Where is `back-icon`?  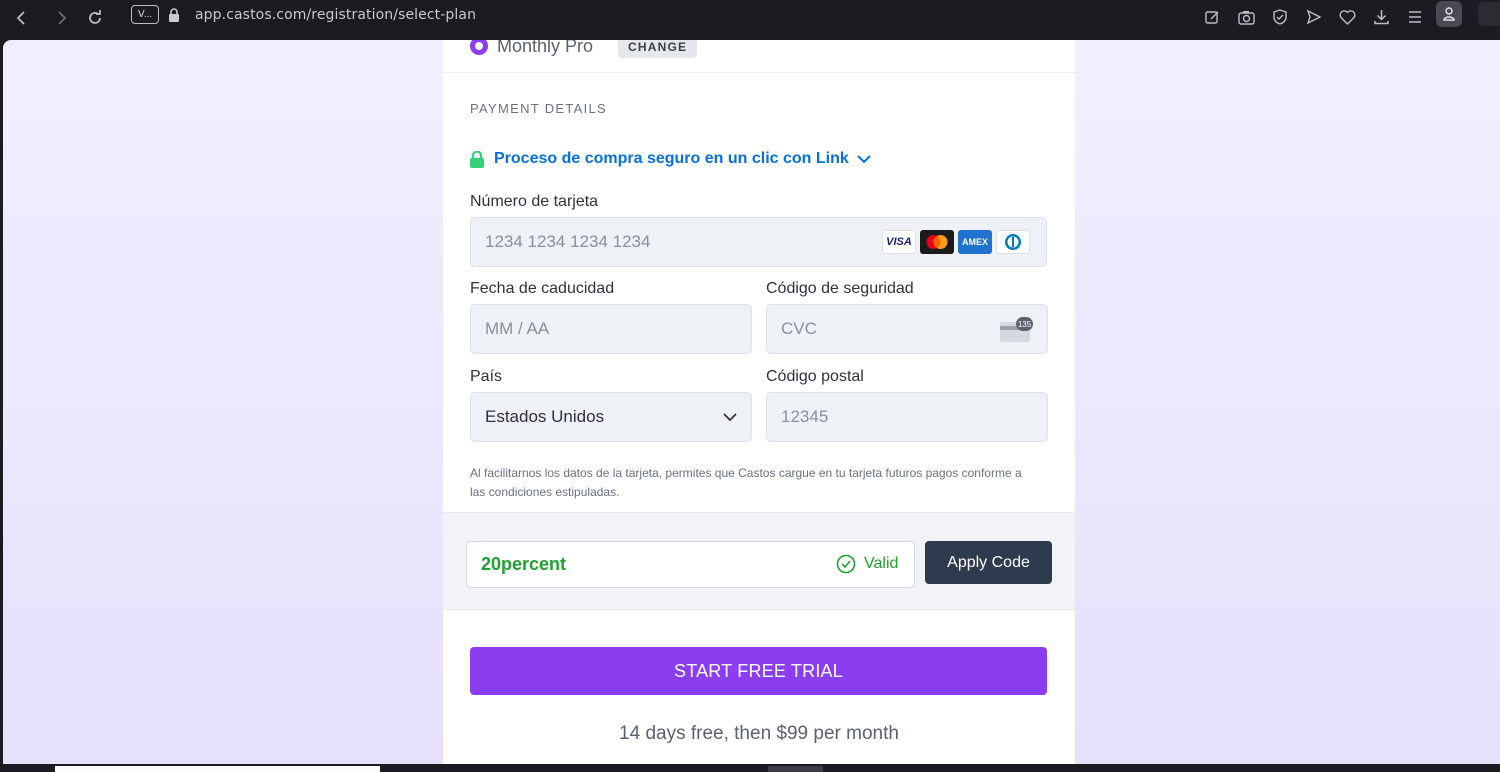 back-icon is located at coordinates (21, 18).